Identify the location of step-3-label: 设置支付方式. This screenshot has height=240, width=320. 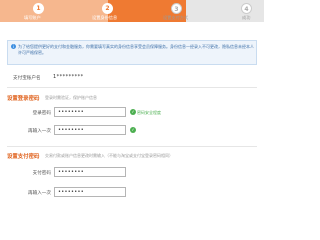
(176, 17).